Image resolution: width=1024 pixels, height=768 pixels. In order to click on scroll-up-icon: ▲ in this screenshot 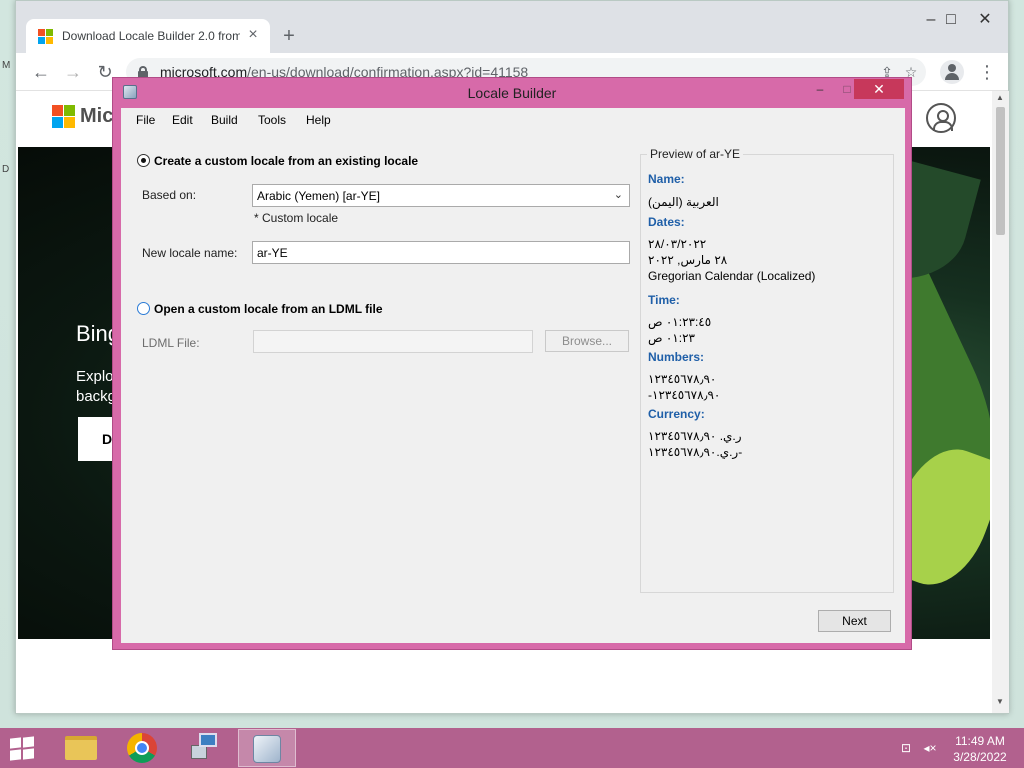, I will do `click(1000, 97)`.